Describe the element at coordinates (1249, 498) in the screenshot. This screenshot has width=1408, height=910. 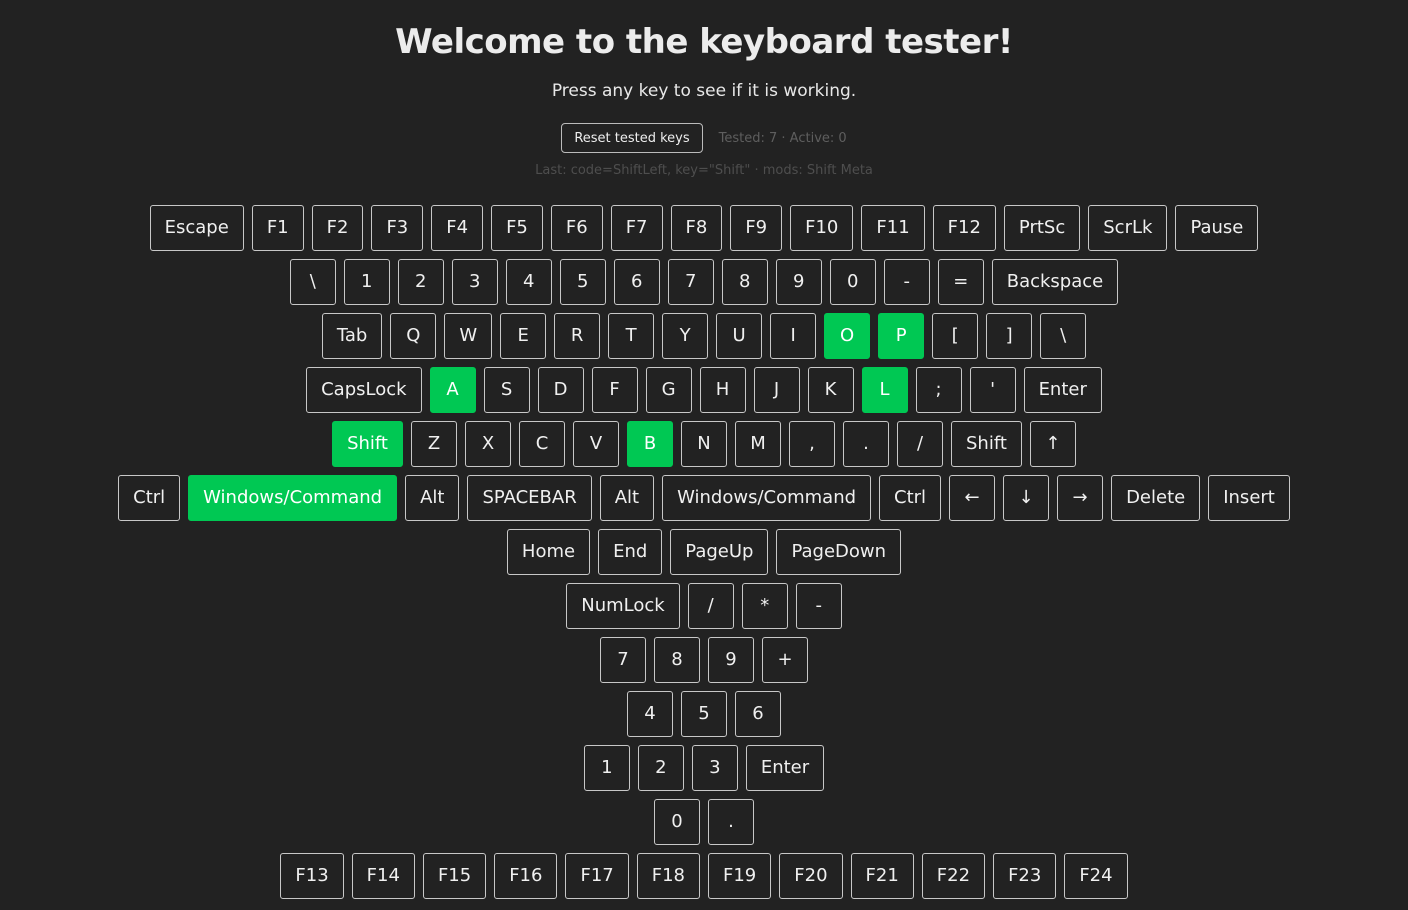
I see `key: Insert` at that location.